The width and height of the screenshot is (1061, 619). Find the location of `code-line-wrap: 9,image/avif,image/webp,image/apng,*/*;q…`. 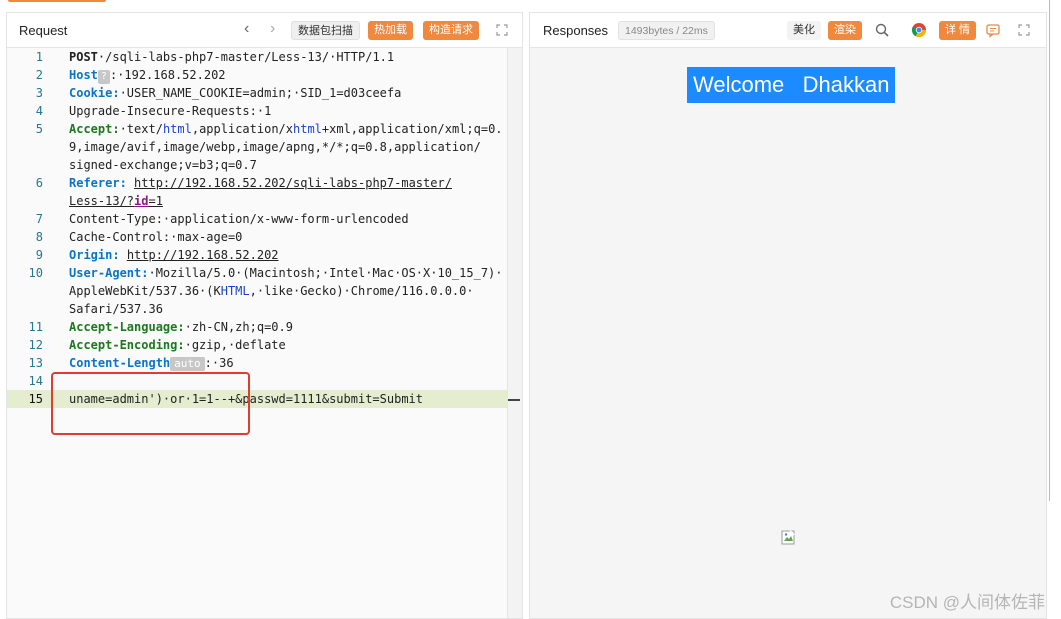

code-line-wrap: 9,image/avif,image/webp,image/apng,*/*;q… is located at coordinates (275, 147).